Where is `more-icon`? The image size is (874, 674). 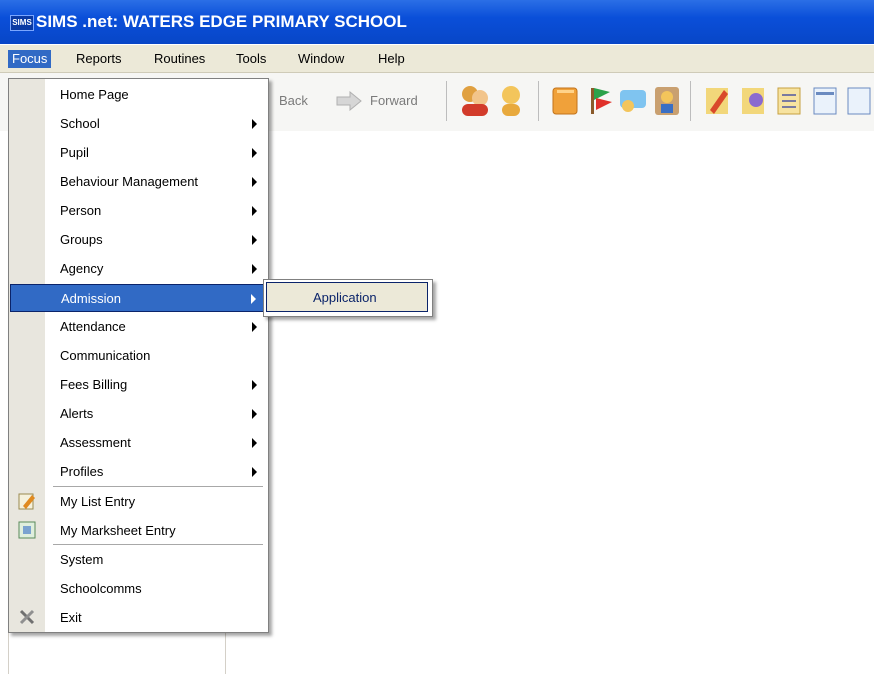 more-icon is located at coordinates (859, 100).